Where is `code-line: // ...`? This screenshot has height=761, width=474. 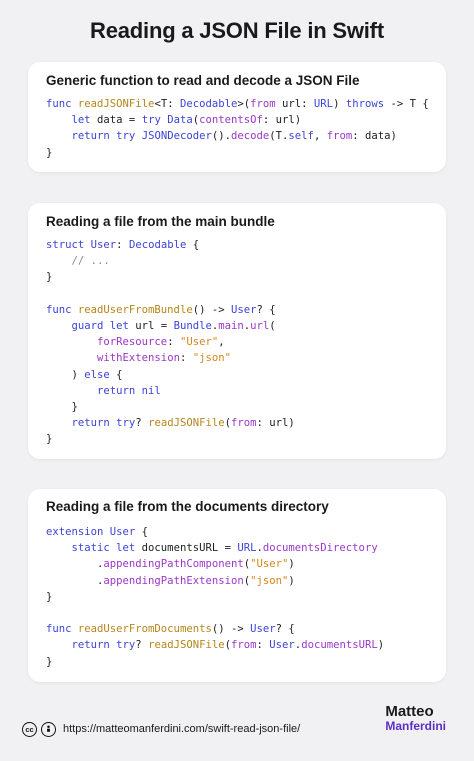 code-line: // ... is located at coordinates (241, 261).